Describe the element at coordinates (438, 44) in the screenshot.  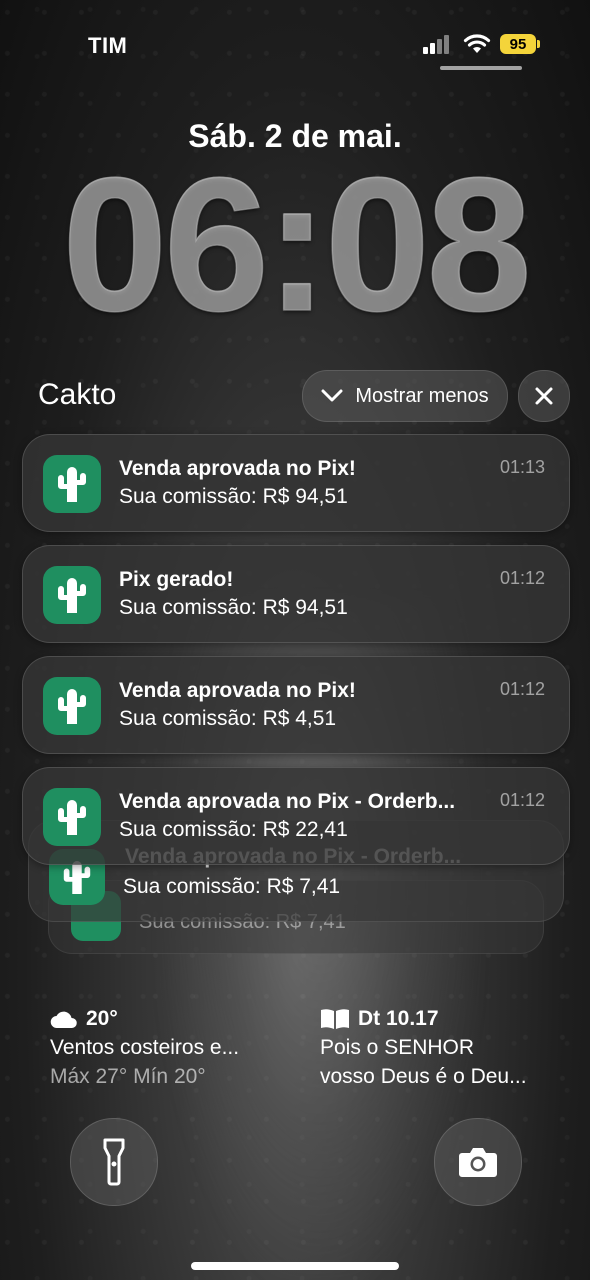
I see `signal-icon` at that location.